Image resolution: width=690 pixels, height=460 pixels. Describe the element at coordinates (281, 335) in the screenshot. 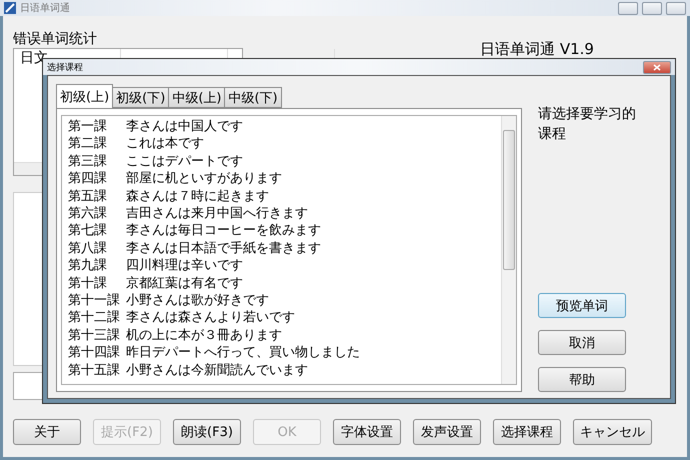

I see `lesson-item: 第十三課 机の上に本が３冊あります` at that location.